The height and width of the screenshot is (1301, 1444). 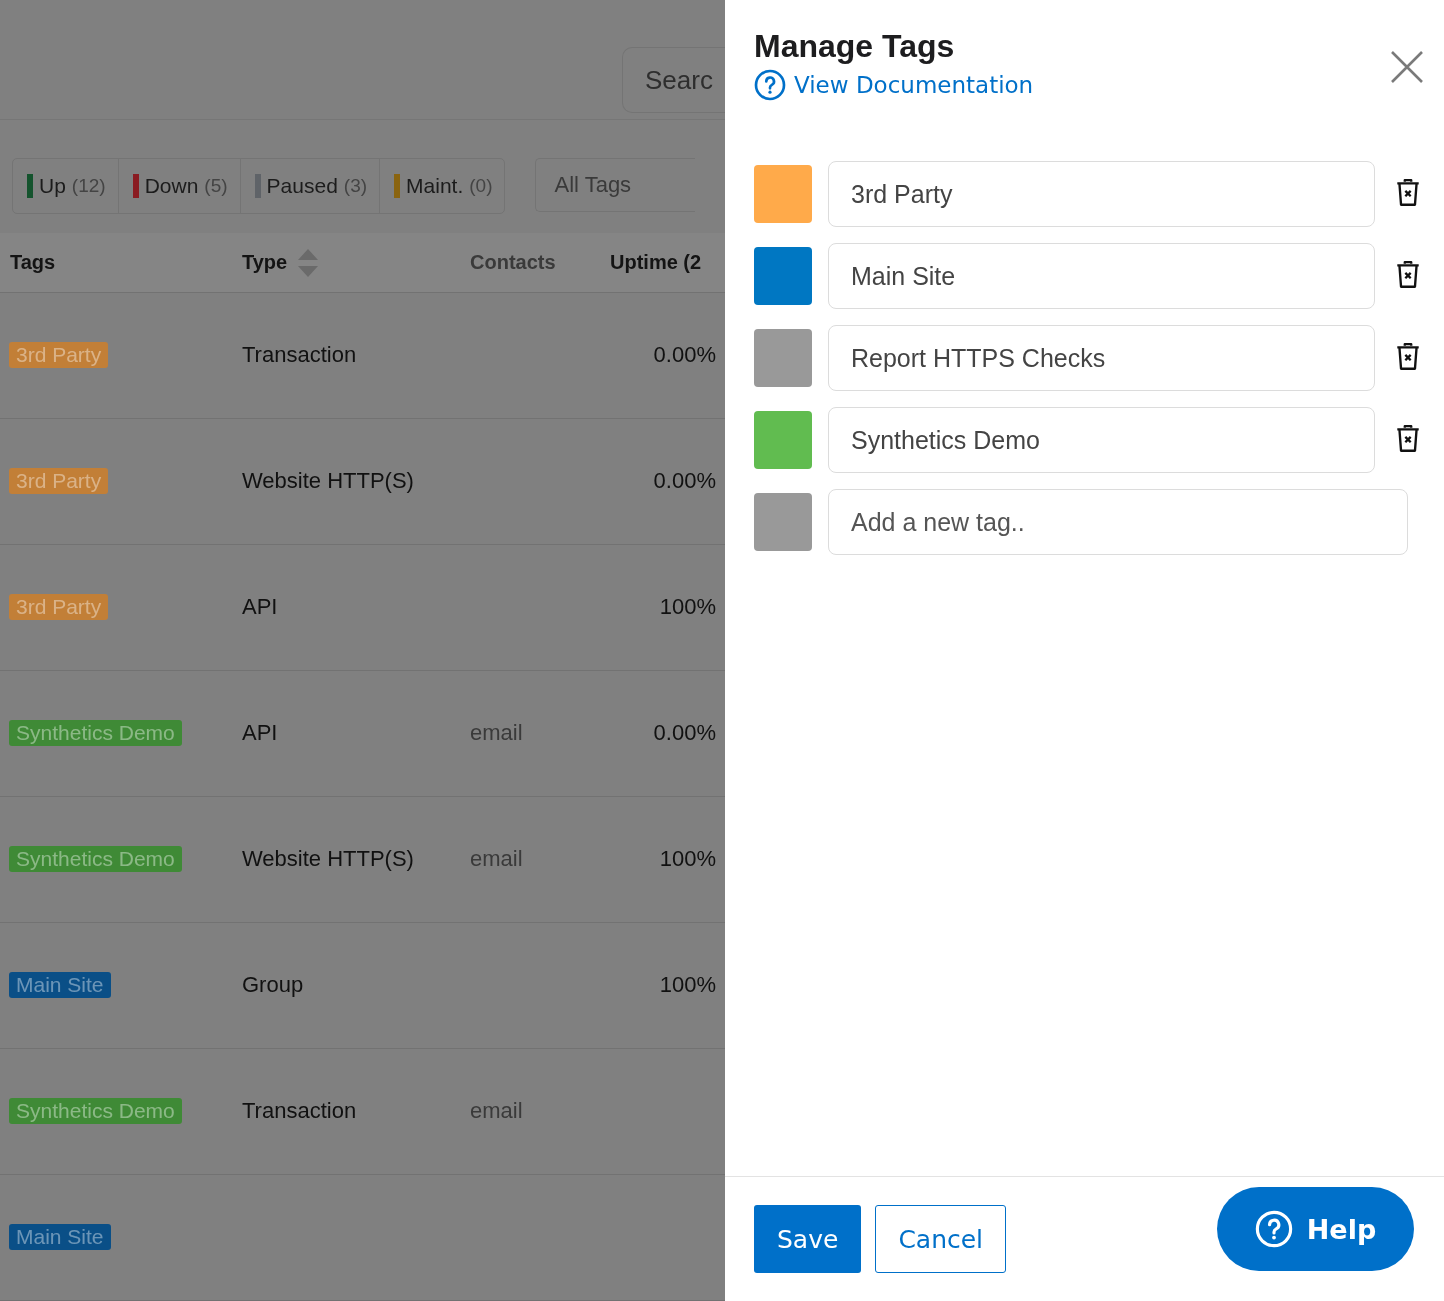 I want to click on new-tag-field: Add a new tag.., so click(x=1118, y=522).